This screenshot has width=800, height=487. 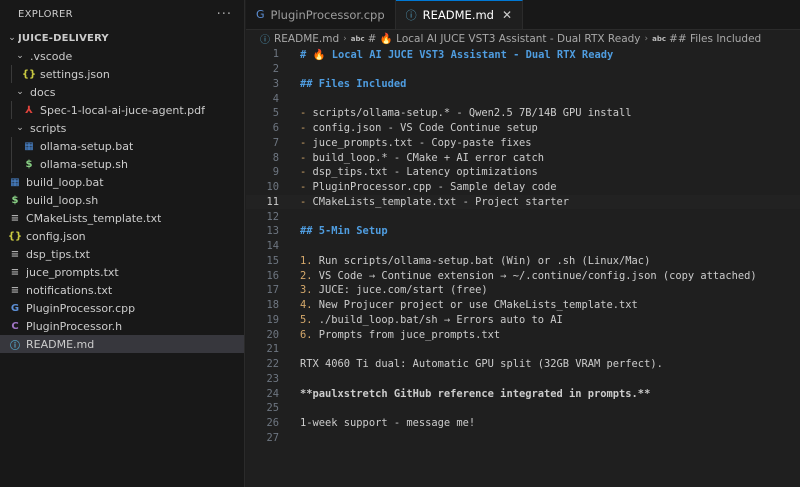 What do you see at coordinates (122, 326) in the screenshot?
I see `file-item: C PluginProcessor.h` at bounding box center [122, 326].